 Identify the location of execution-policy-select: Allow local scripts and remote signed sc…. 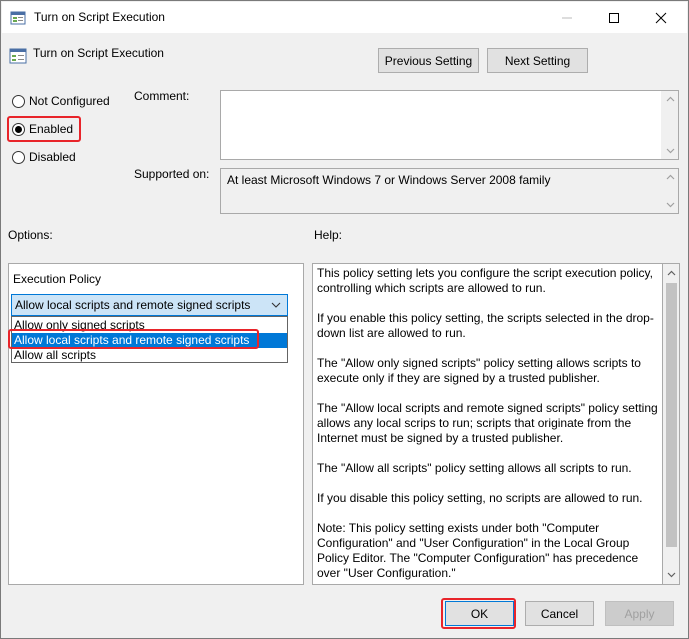
(149, 305).